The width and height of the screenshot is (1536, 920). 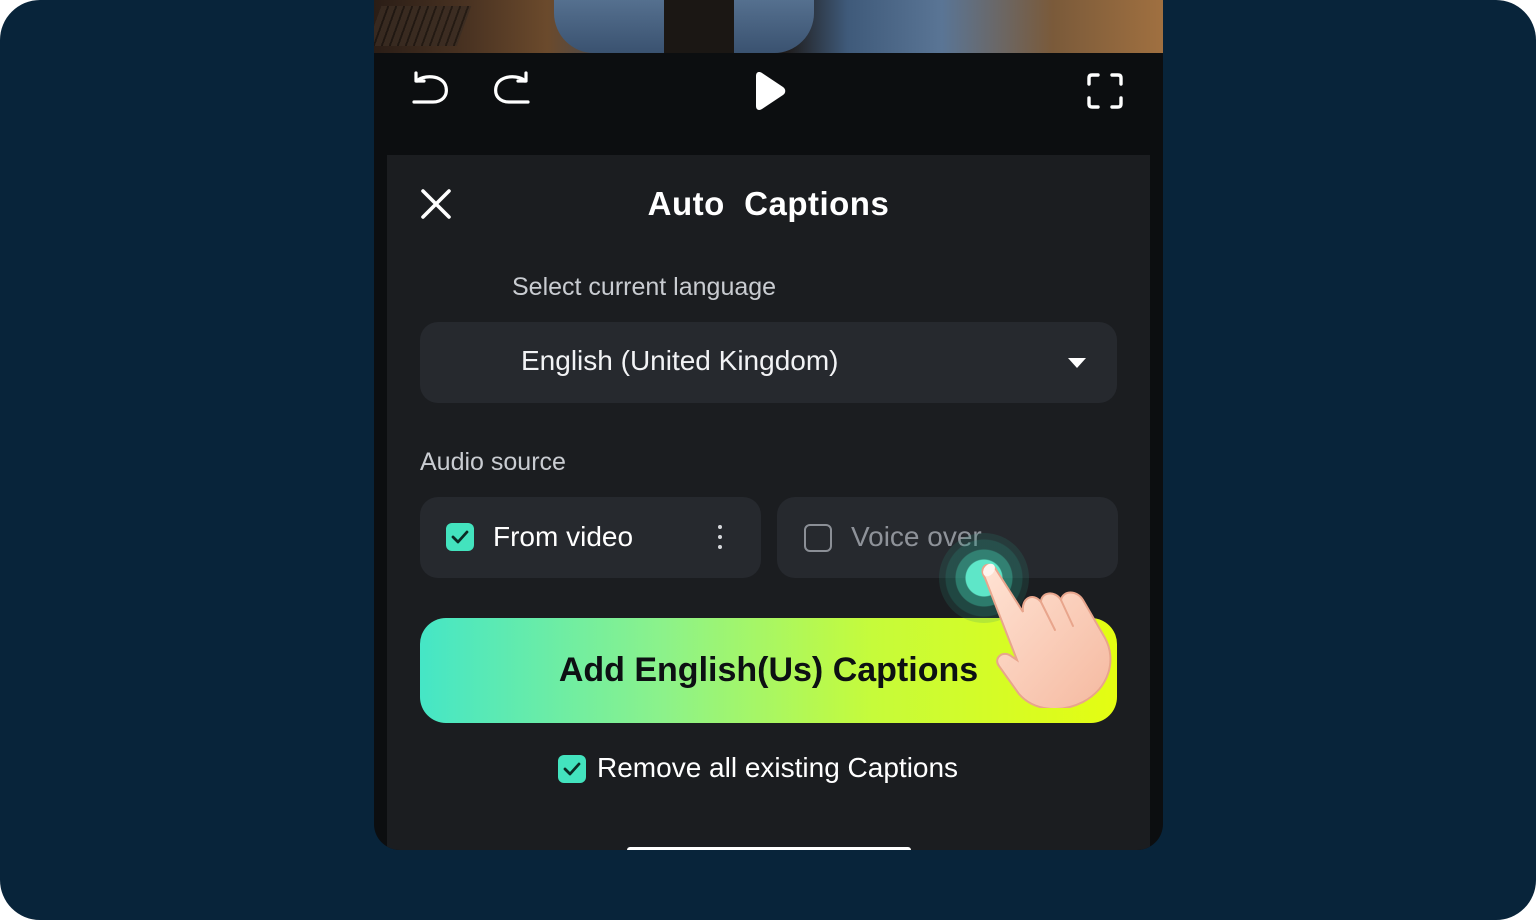 I want to click on playback-toolbar, so click(x=768, y=104).